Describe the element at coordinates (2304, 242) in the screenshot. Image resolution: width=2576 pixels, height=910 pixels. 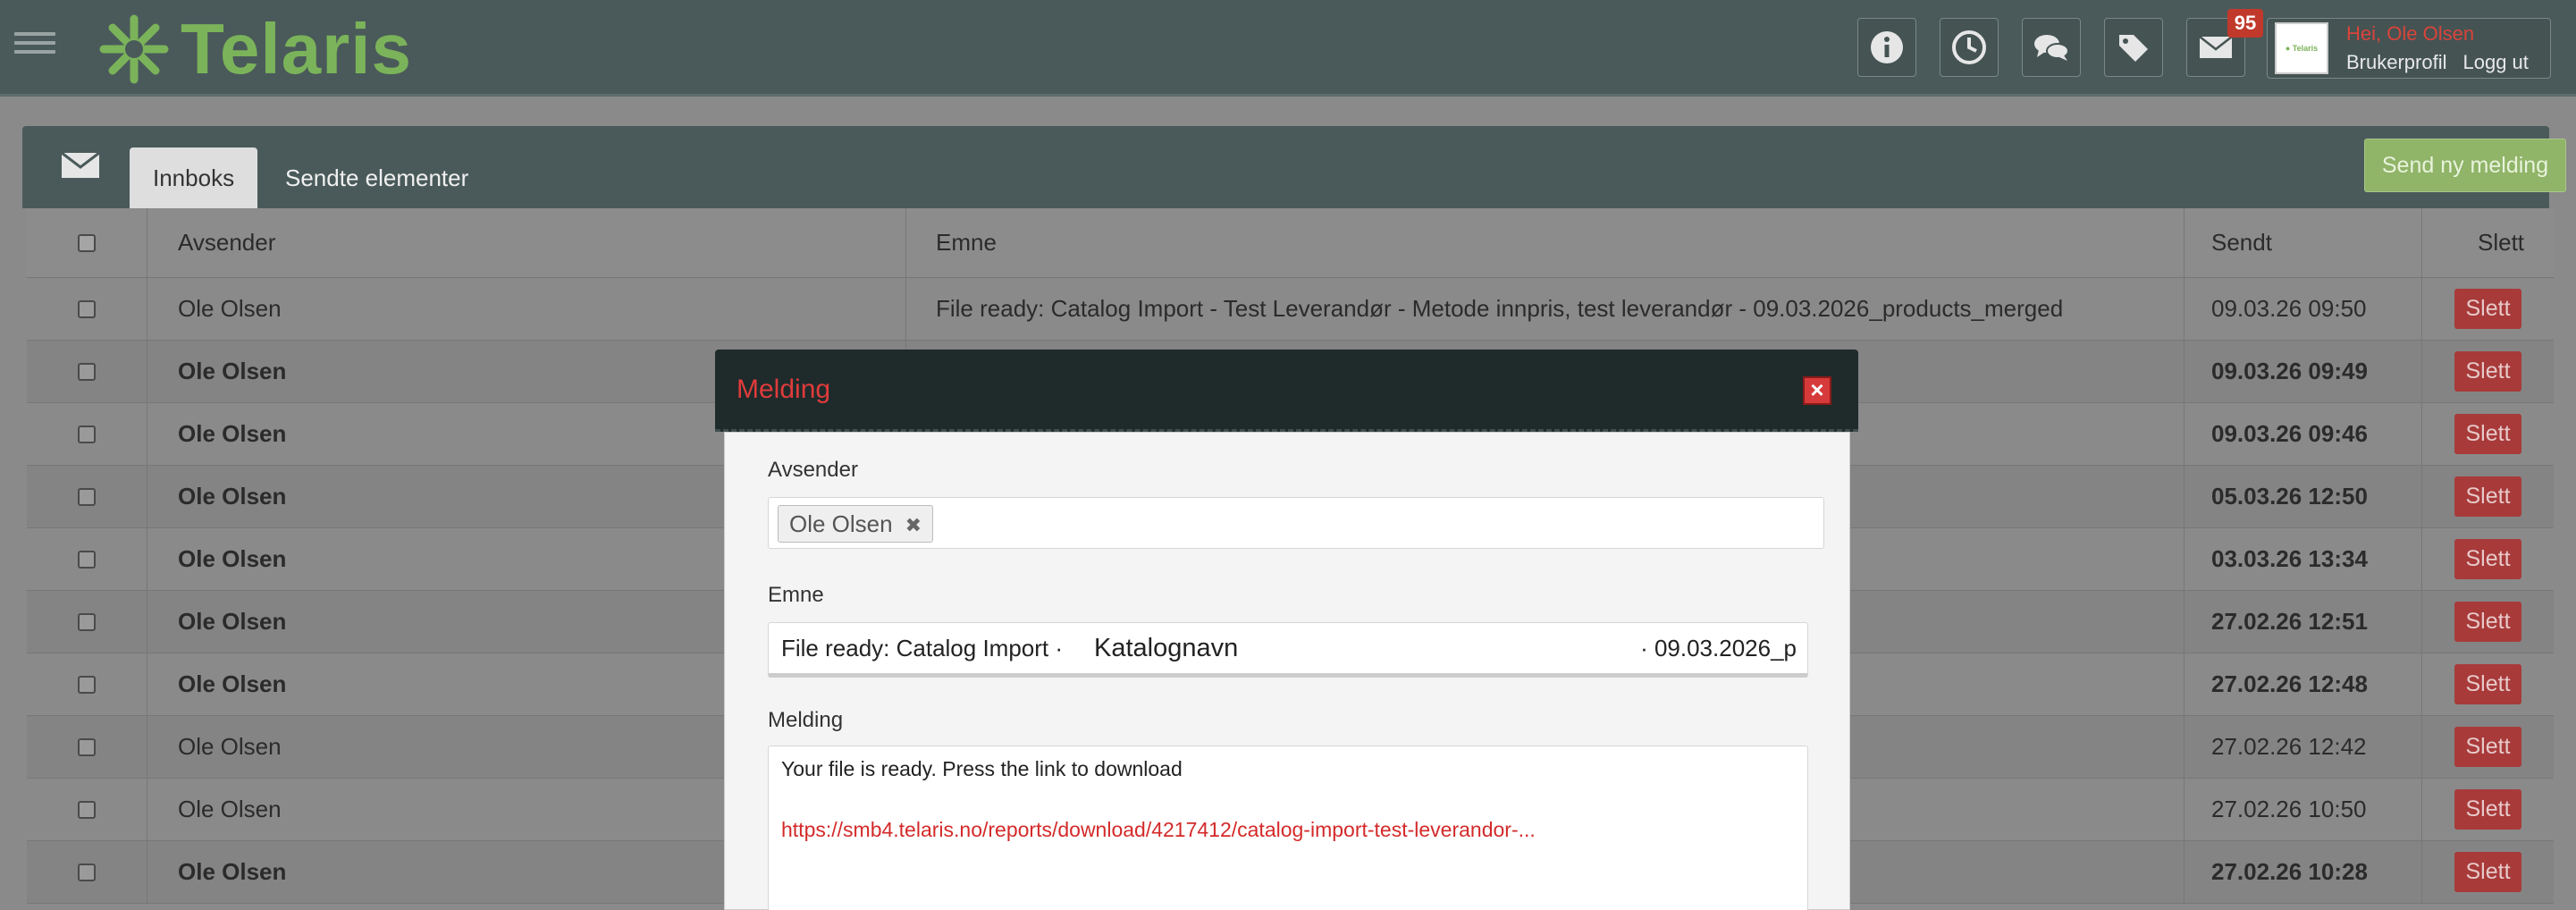
I see `column-header-sent: Sendt` at that location.